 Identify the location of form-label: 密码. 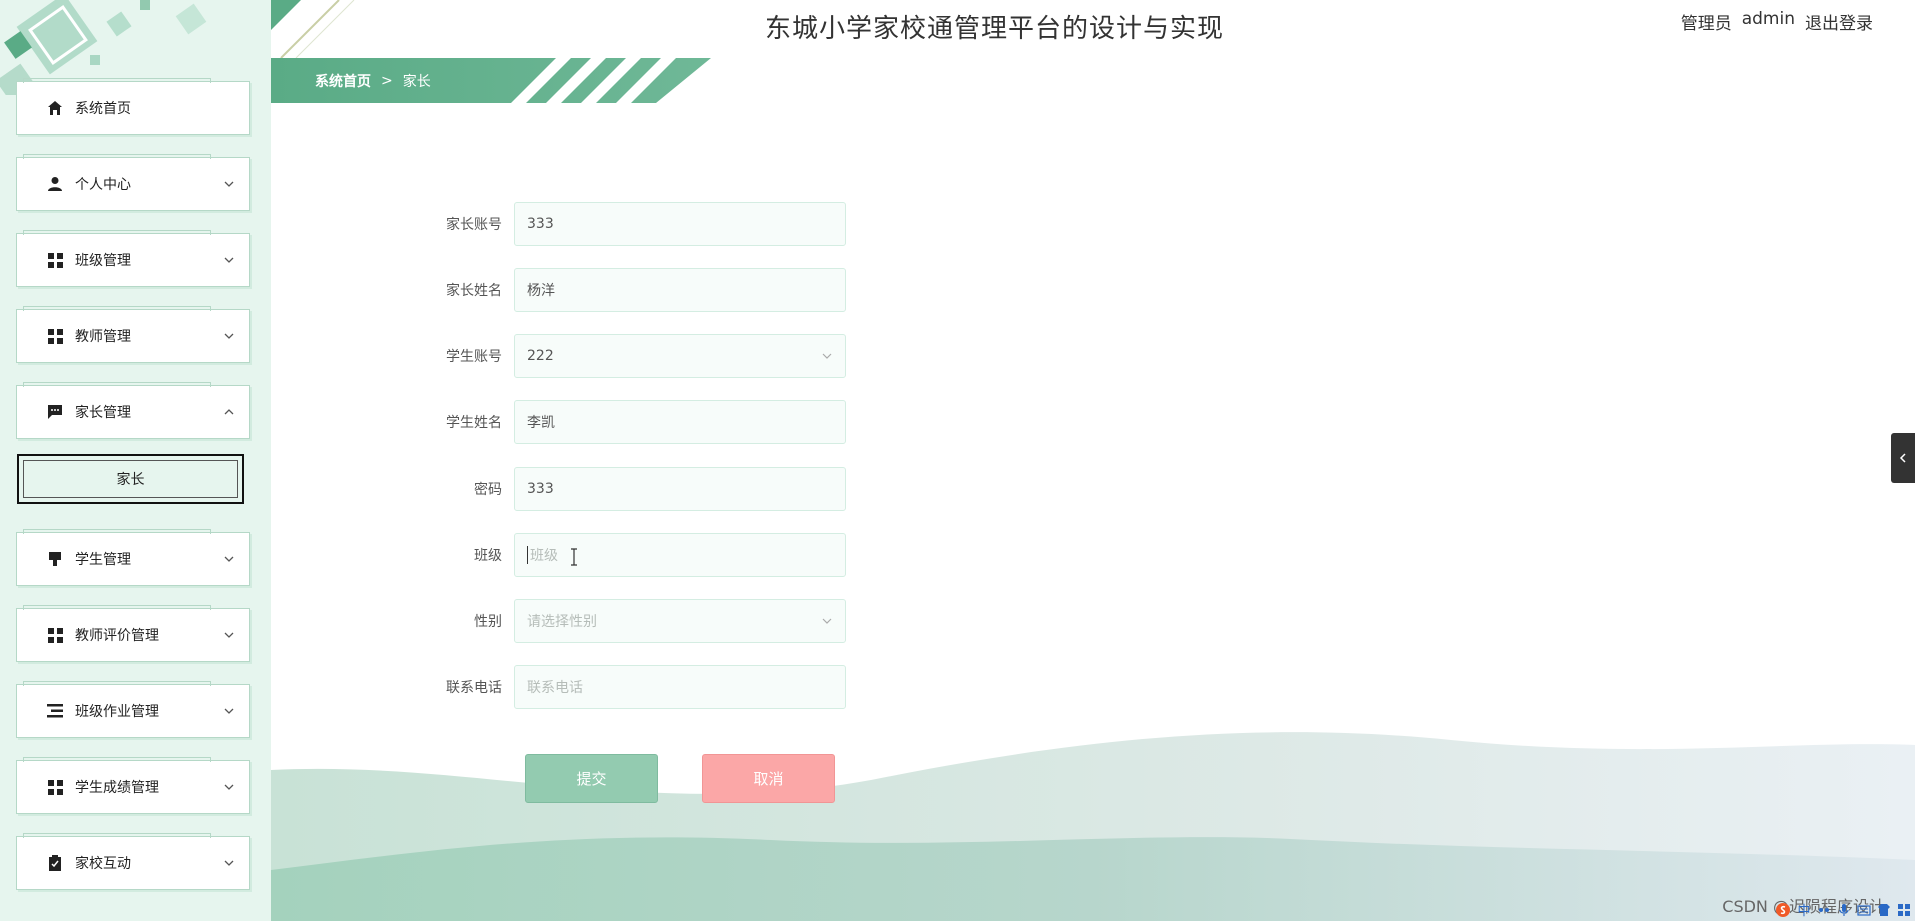
(488, 490).